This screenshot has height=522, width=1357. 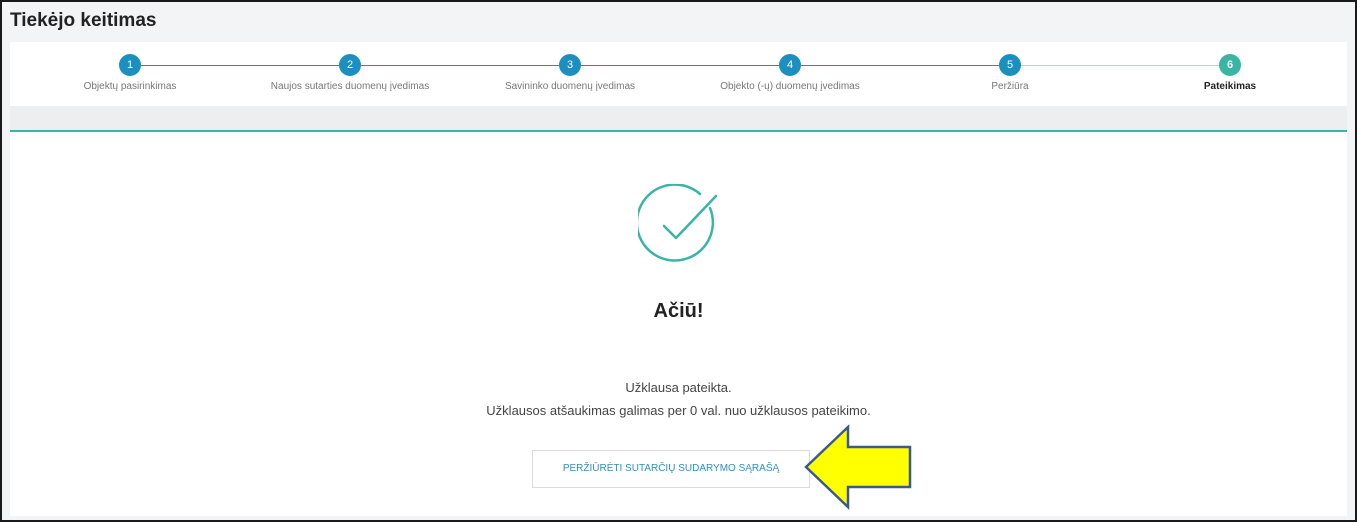 I want to click on step-6-circle: 6, so click(x=1230, y=65).